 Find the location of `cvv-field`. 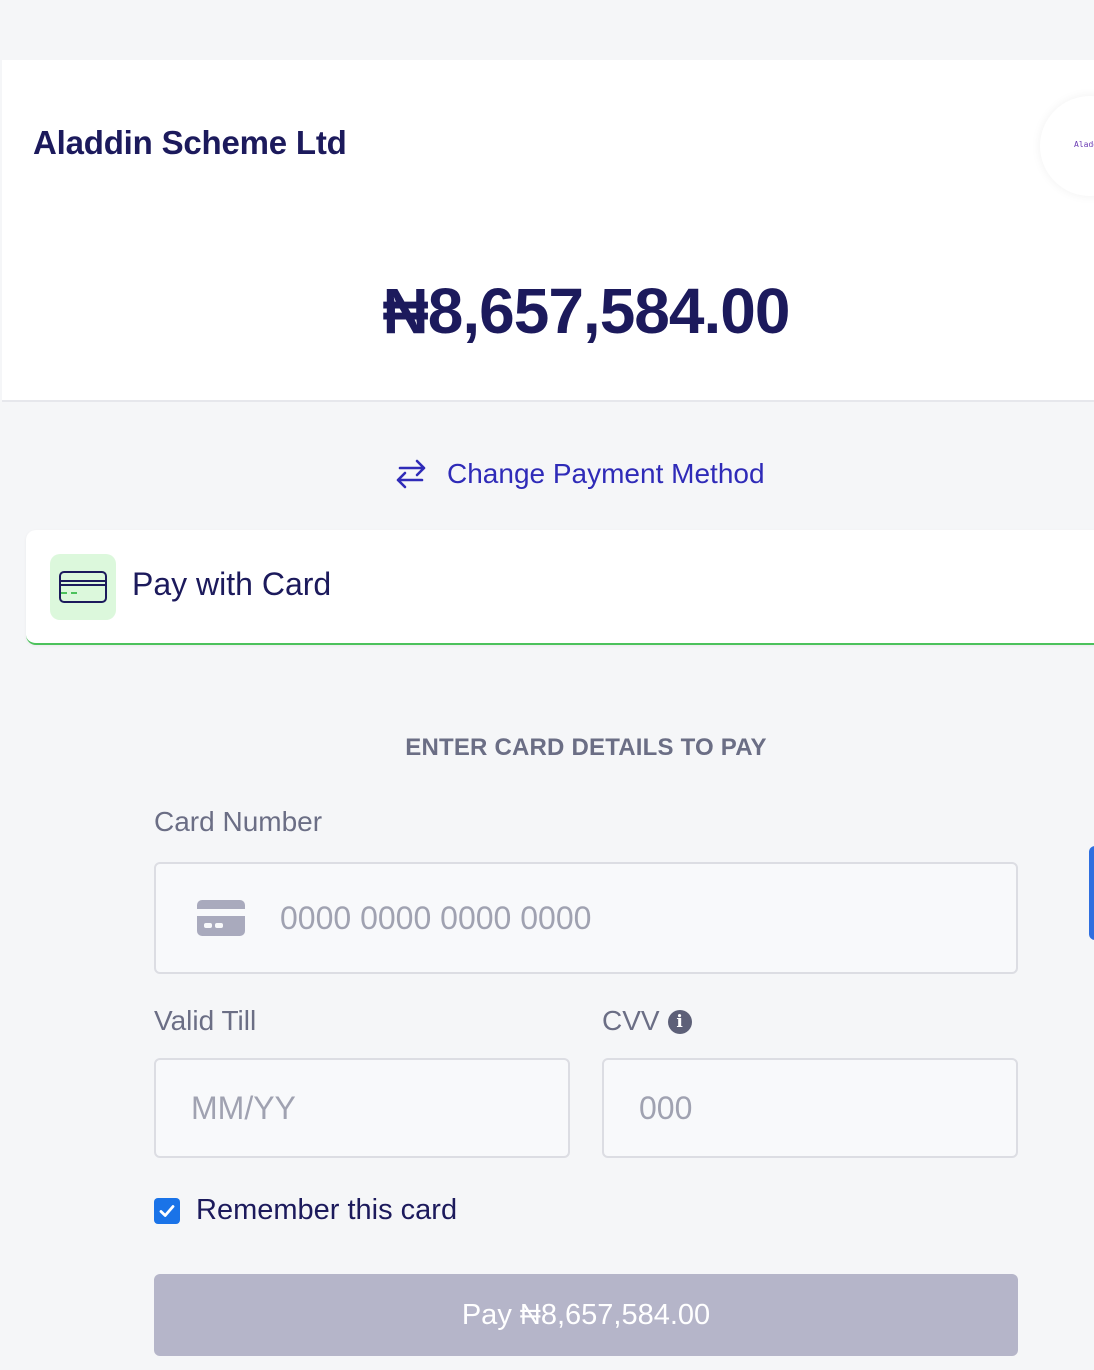

cvv-field is located at coordinates (810, 1108).